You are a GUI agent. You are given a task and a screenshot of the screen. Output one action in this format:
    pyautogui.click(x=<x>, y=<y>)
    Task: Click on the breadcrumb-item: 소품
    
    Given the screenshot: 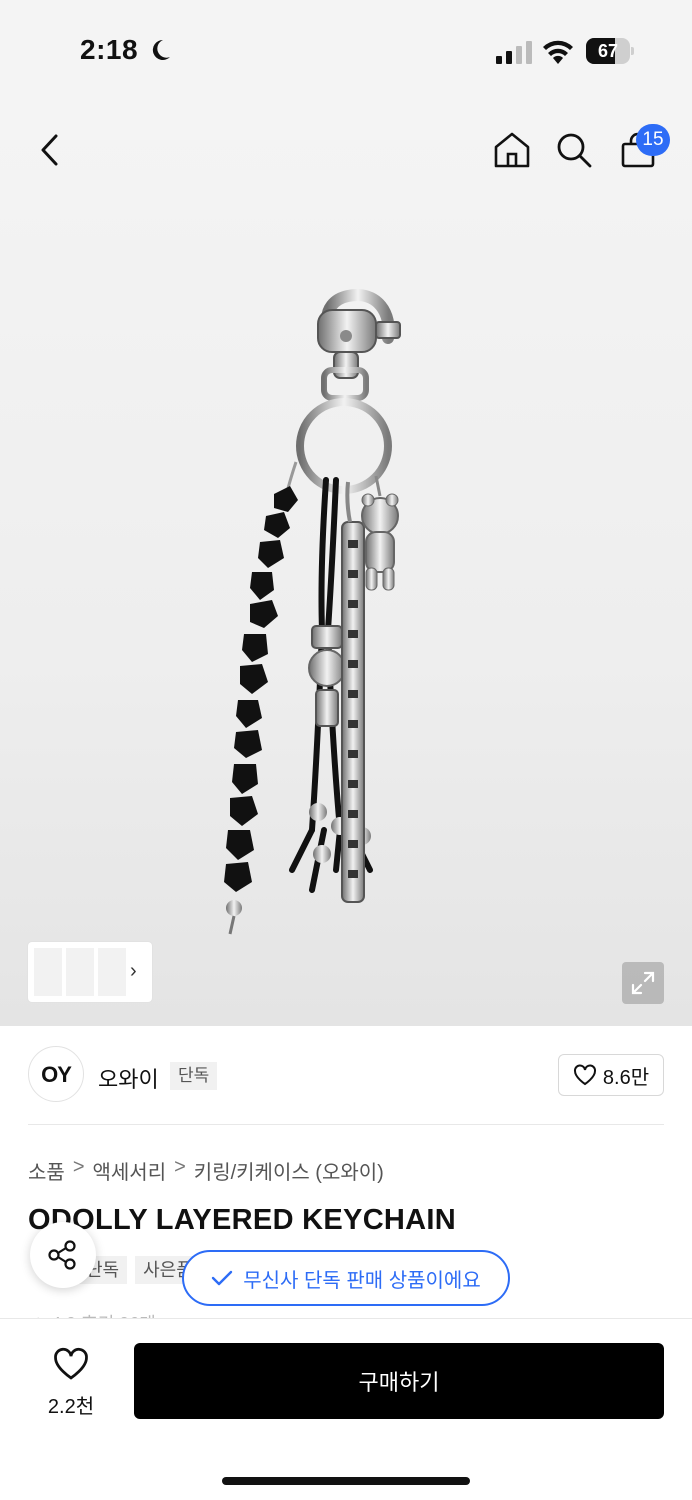 What is the action you would take?
    pyautogui.click(x=46, y=1170)
    